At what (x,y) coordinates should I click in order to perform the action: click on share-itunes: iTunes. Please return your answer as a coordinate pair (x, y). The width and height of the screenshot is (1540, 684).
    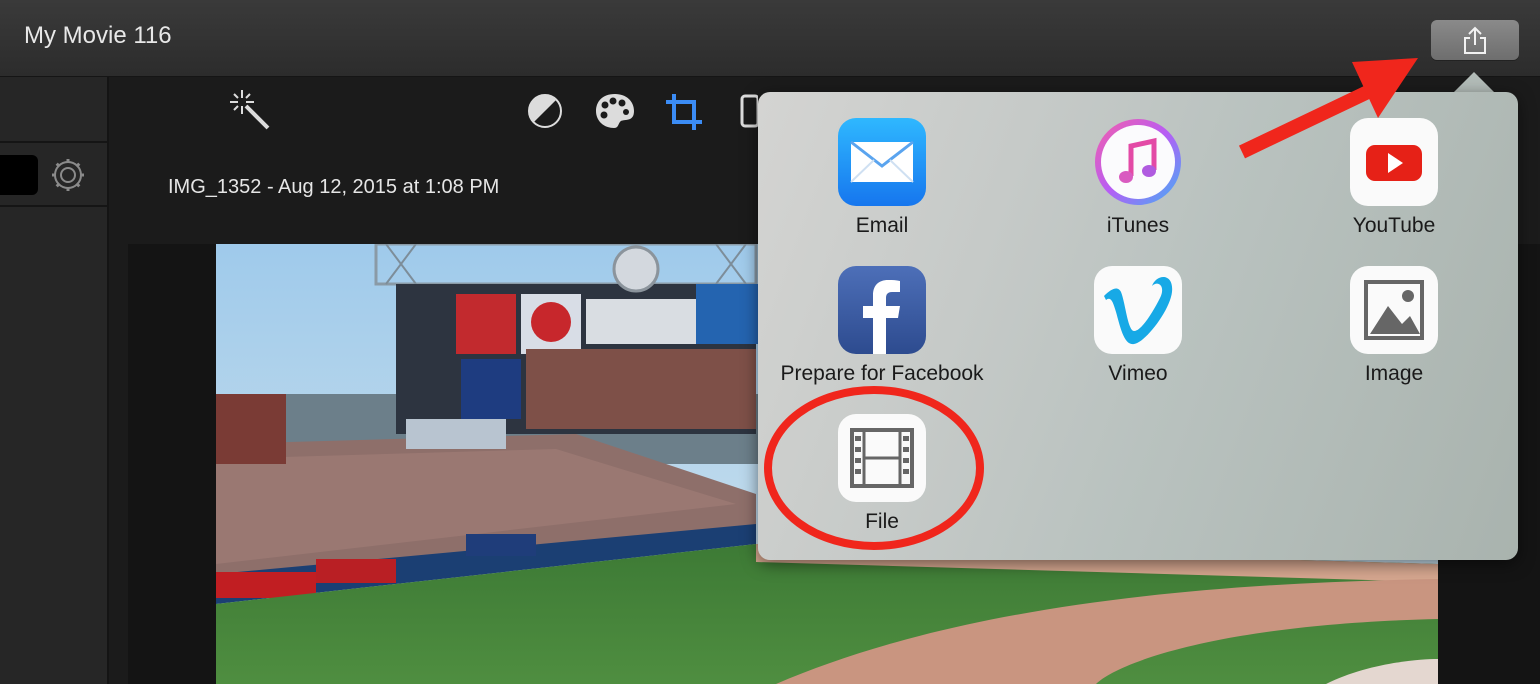
    Looking at the image, I should click on (1138, 178).